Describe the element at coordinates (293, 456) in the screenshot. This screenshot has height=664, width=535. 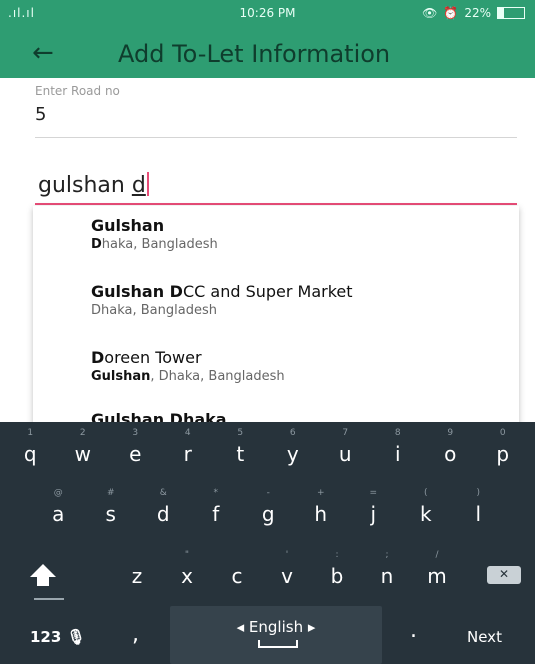
I see `key-y: 6y` at that location.